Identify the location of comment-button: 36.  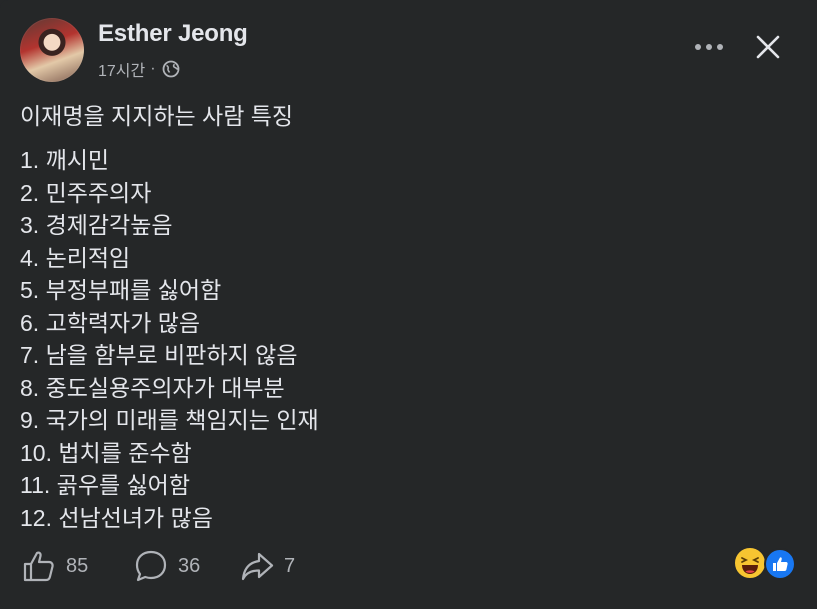
(167, 566).